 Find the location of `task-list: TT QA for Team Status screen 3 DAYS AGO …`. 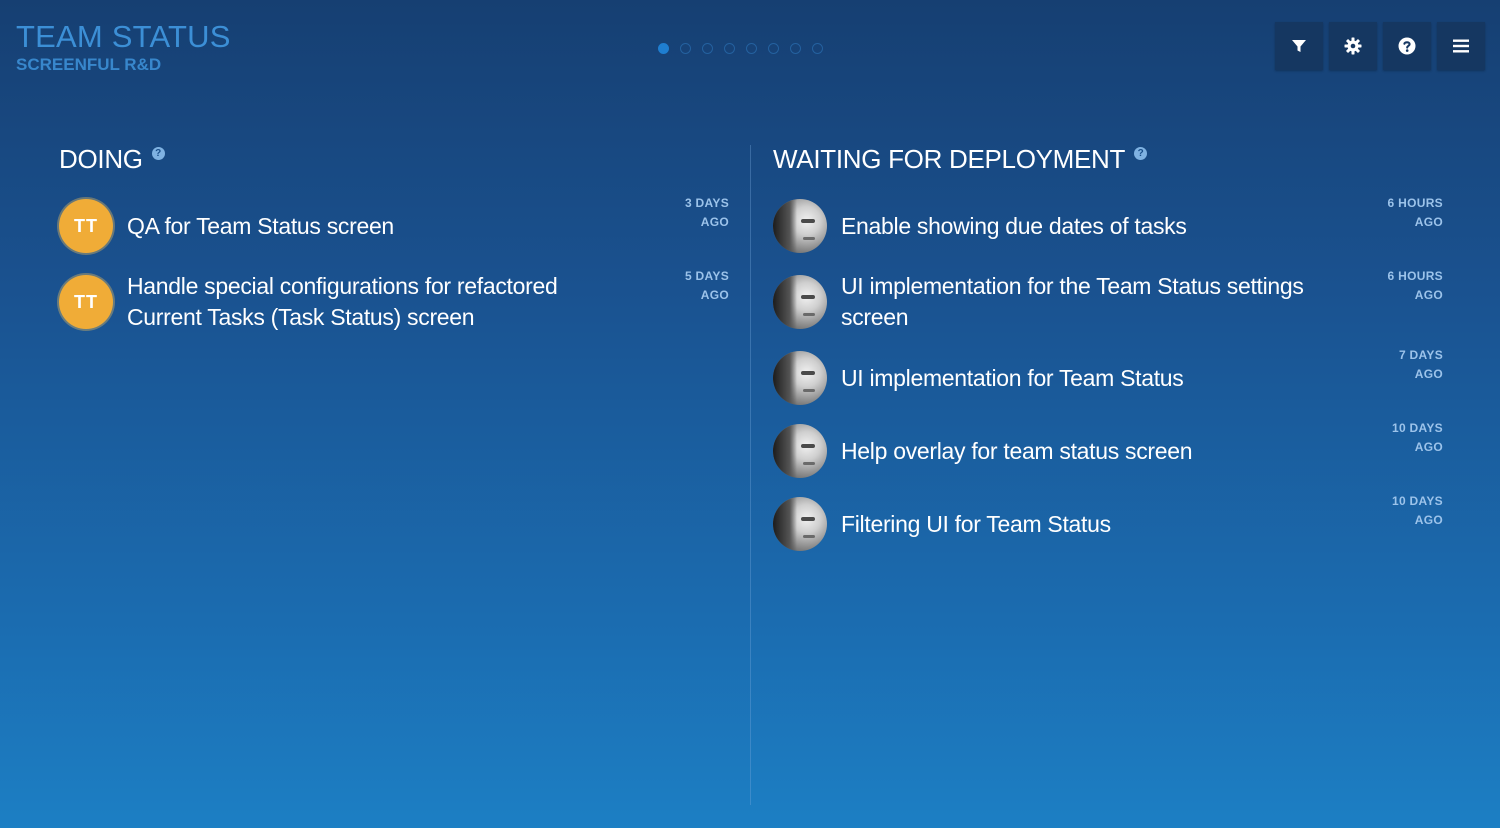

task-list: TT QA for Team Status screen 3 DAYS AGO … is located at coordinates (394, 264).